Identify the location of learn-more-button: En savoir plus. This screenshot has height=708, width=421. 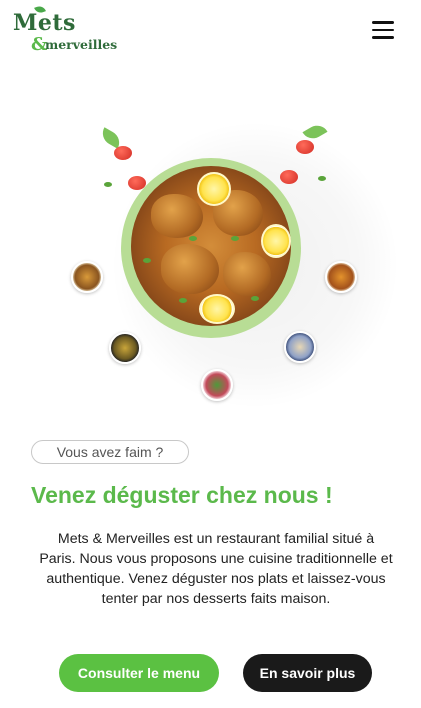
(307, 673).